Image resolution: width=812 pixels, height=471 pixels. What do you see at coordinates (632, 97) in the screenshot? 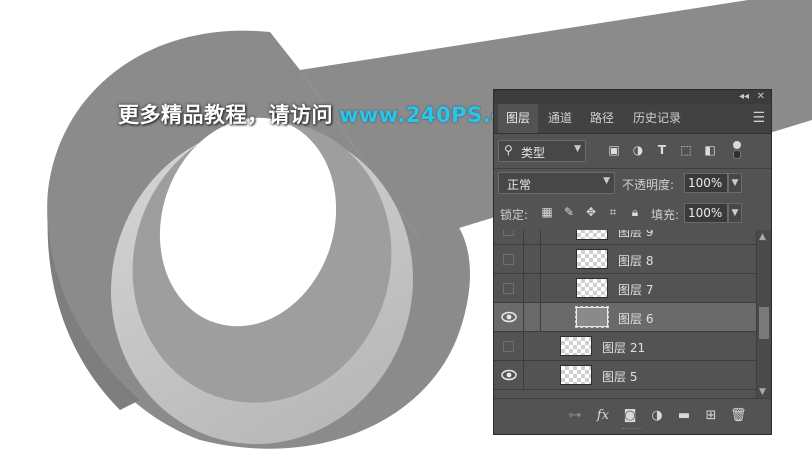
I see `panel-titlebar: ◂◂ ✕` at bounding box center [632, 97].